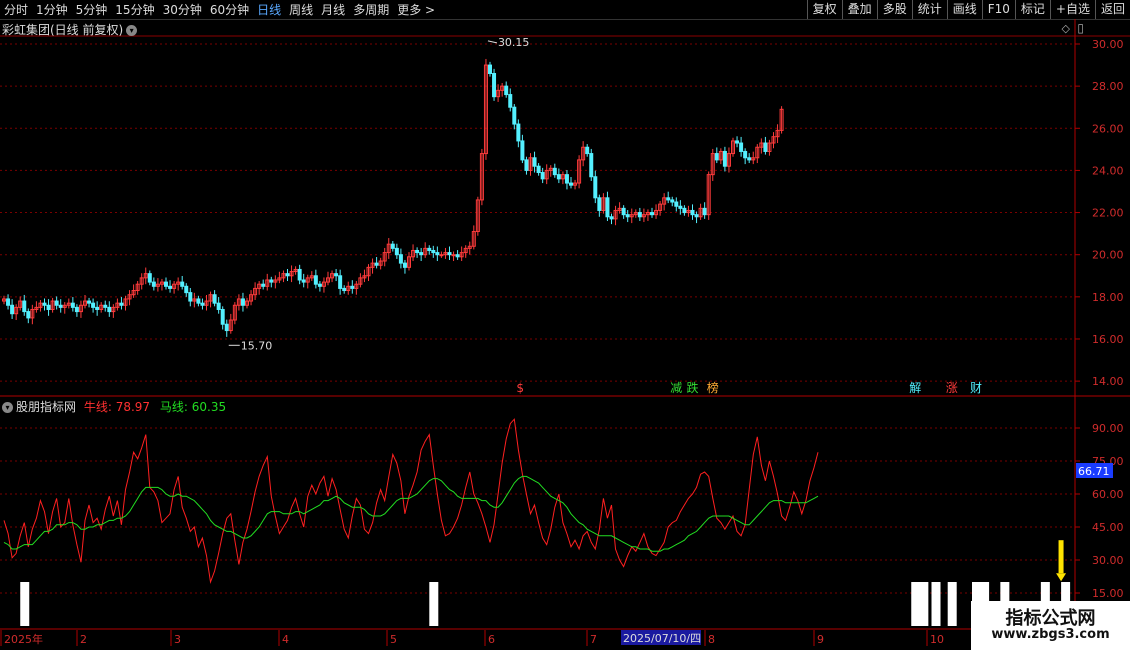 This screenshot has width=1130, height=650. What do you see at coordinates (976, 388) in the screenshot?
I see `event-marker: 财` at bounding box center [976, 388].